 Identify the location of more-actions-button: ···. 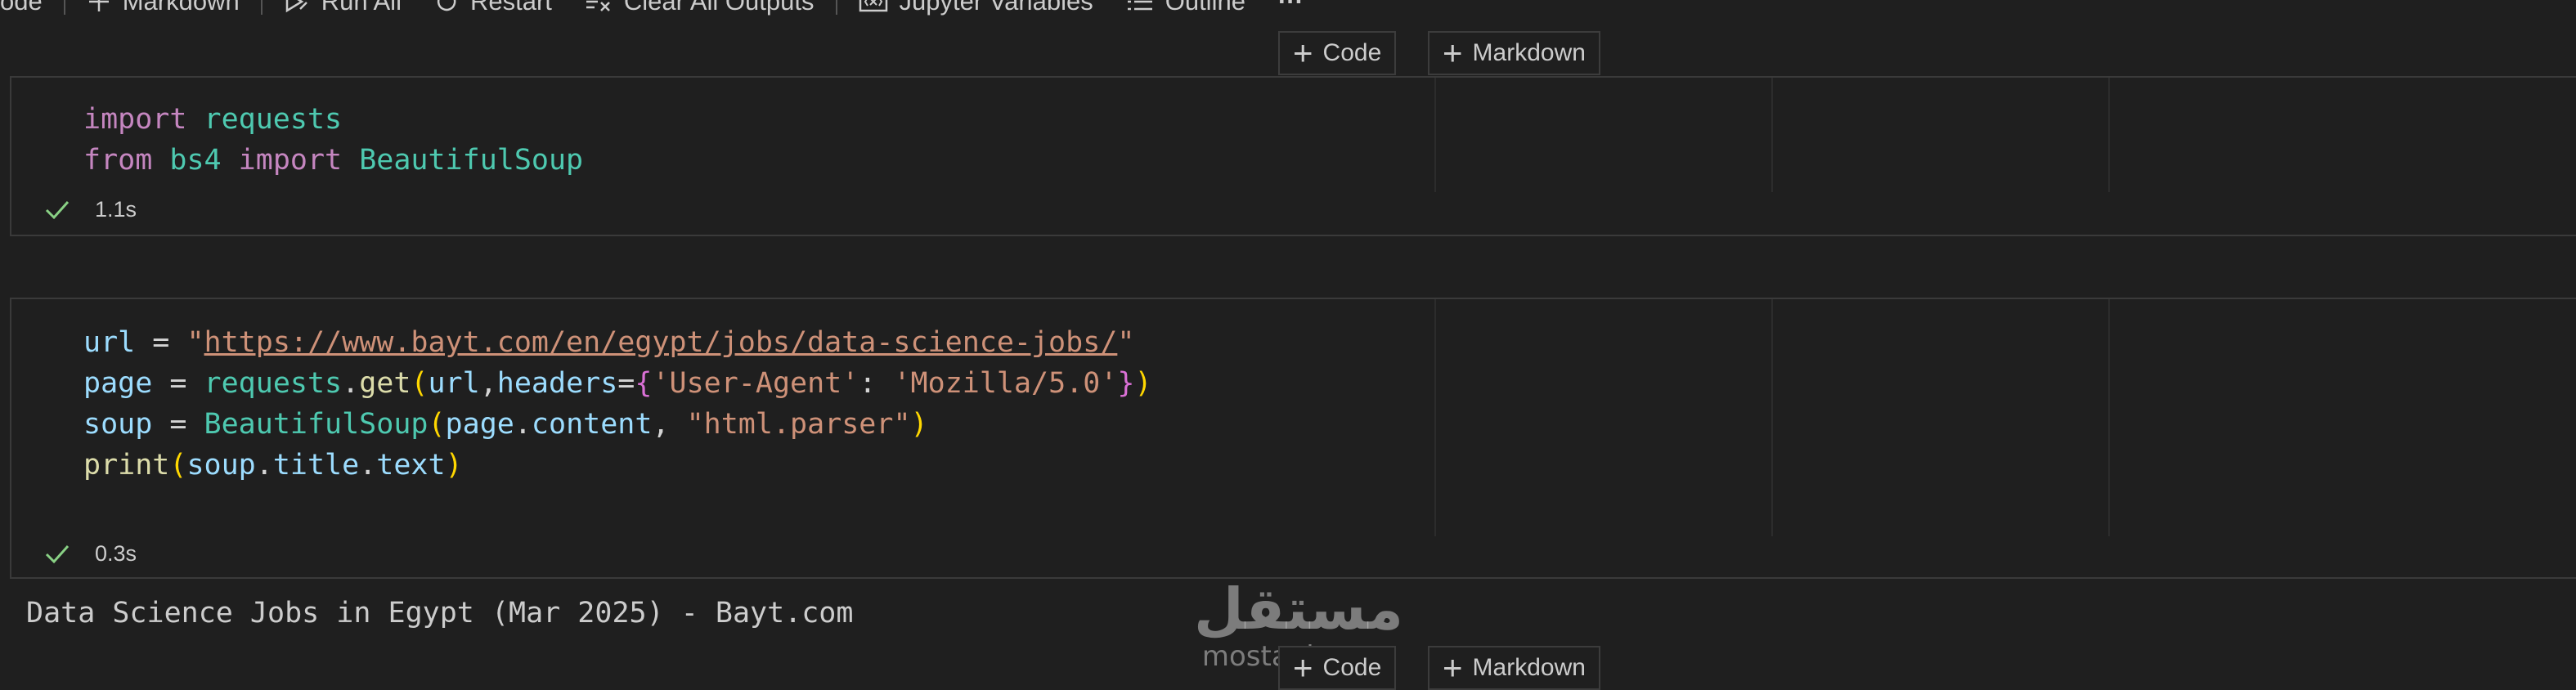
(1291, 8).